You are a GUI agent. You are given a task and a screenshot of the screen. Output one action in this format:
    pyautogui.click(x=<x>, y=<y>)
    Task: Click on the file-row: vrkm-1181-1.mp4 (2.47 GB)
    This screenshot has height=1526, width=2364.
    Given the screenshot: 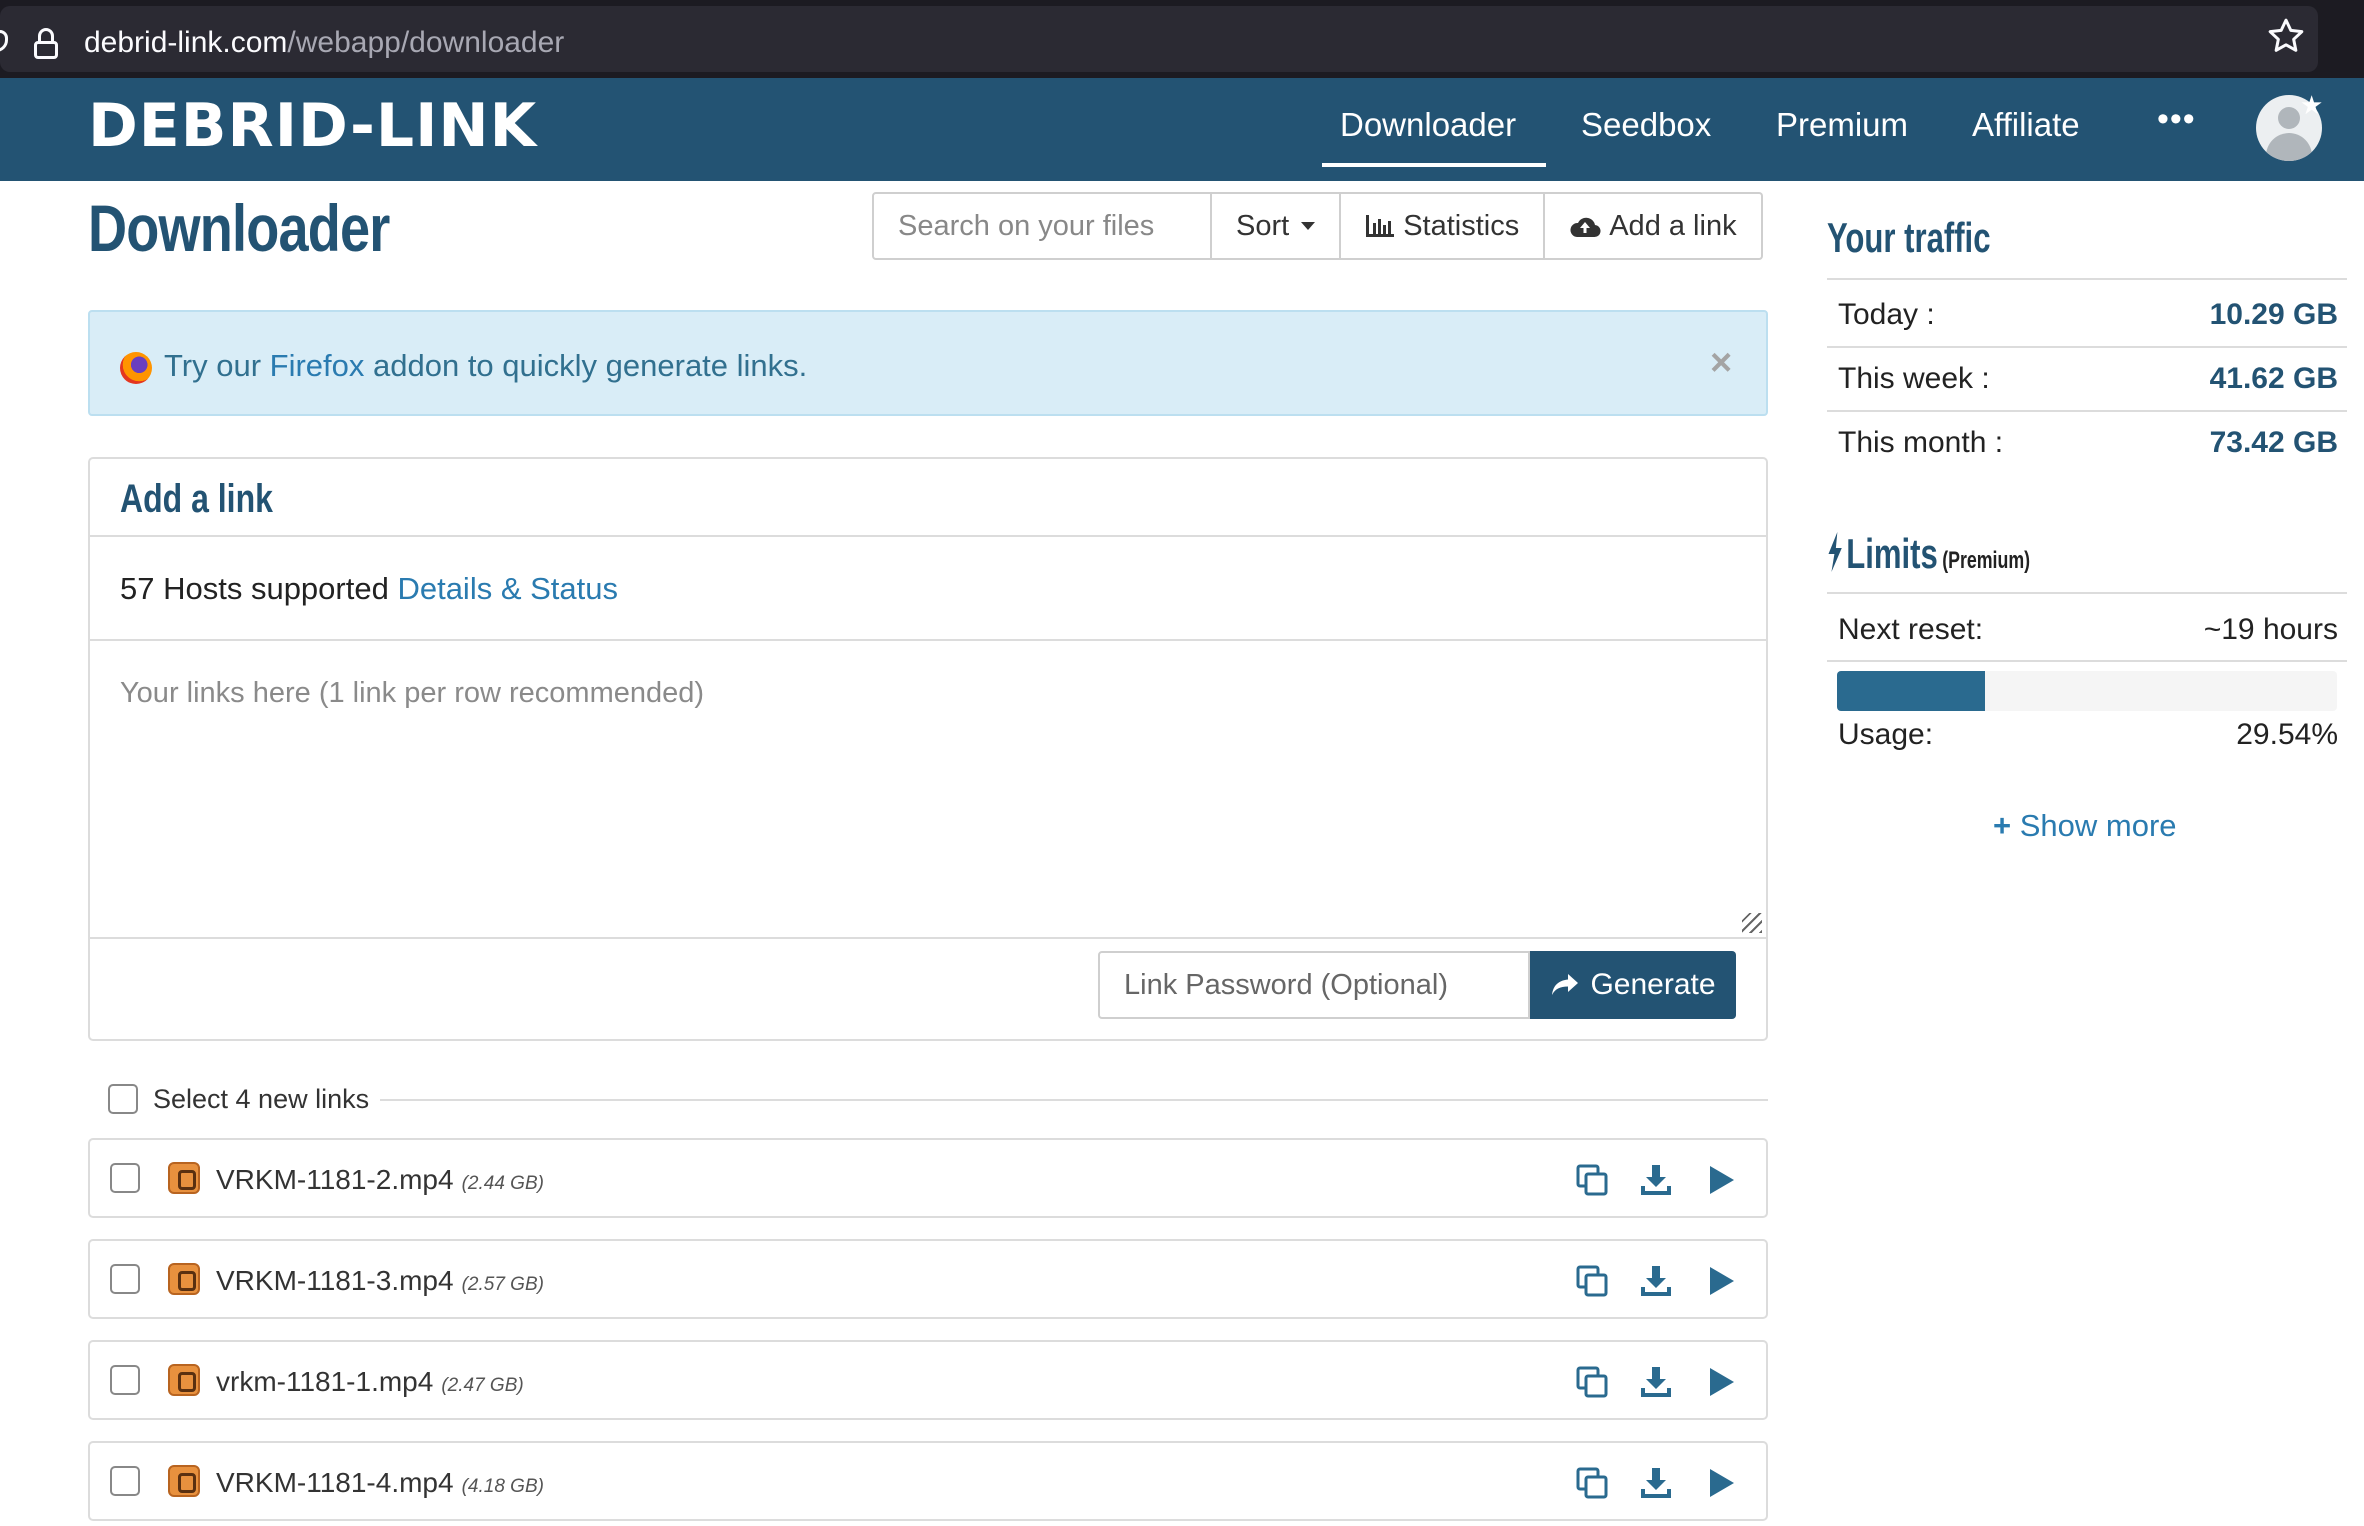 What is the action you would take?
    pyautogui.click(x=928, y=1380)
    